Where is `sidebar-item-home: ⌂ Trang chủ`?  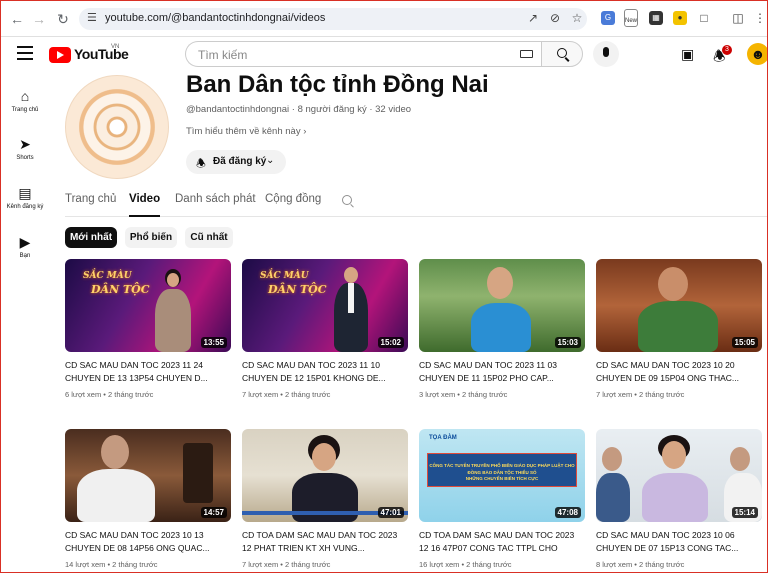 sidebar-item-home: ⌂ Trang chủ is located at coordinates (25, 100).